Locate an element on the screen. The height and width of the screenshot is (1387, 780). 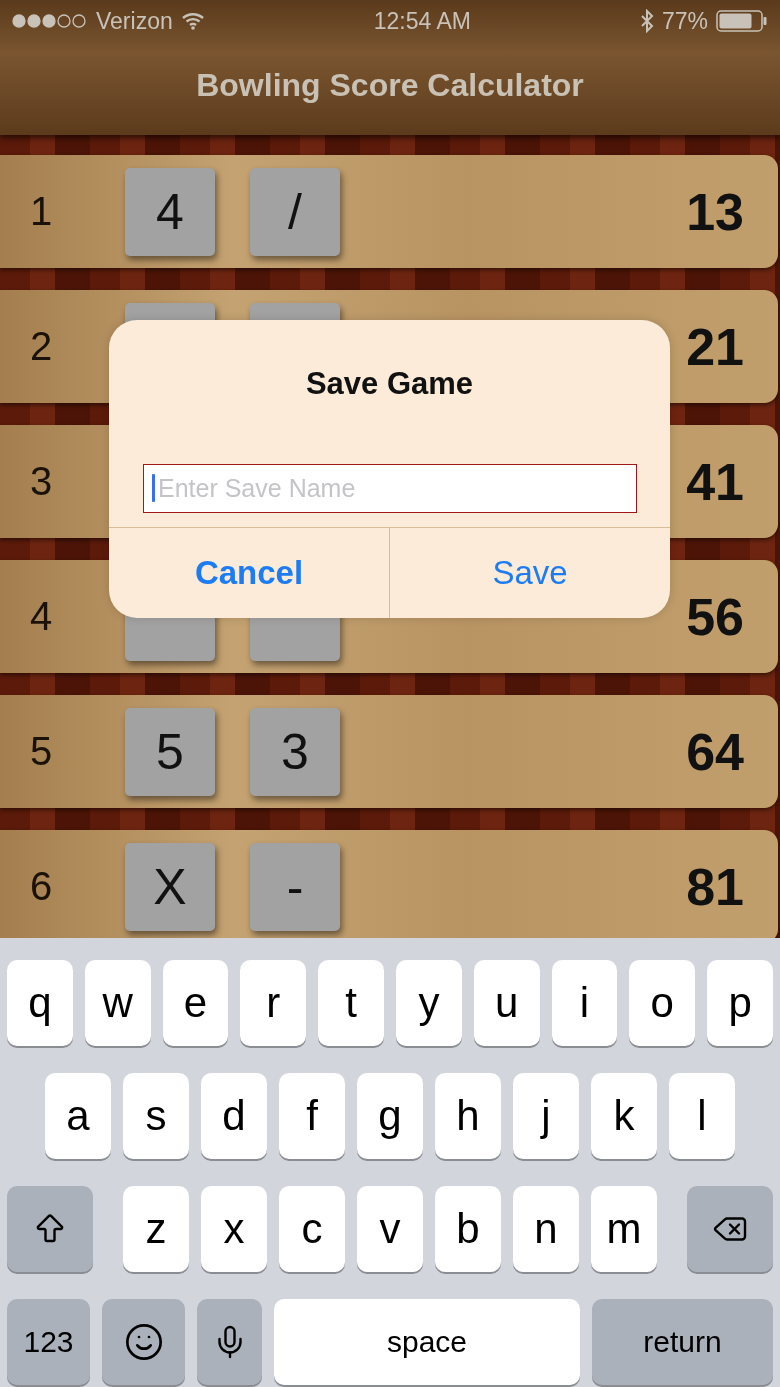
frame-score: 56 is located at coordinates (715, 616).